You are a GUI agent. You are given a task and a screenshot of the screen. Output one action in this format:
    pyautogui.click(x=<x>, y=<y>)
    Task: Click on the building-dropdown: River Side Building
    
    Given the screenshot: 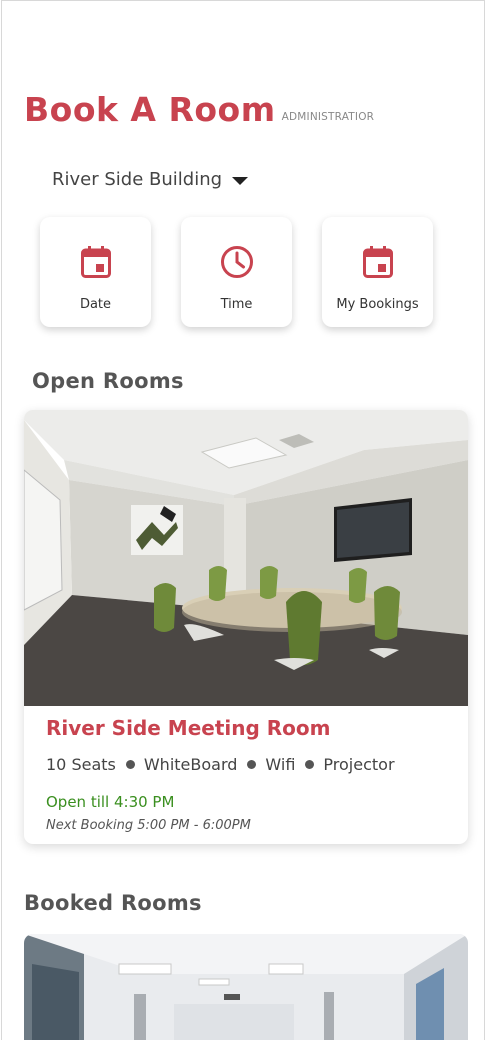 What is the action you would take?
    pyautogui.click(x=150, y=179)
    